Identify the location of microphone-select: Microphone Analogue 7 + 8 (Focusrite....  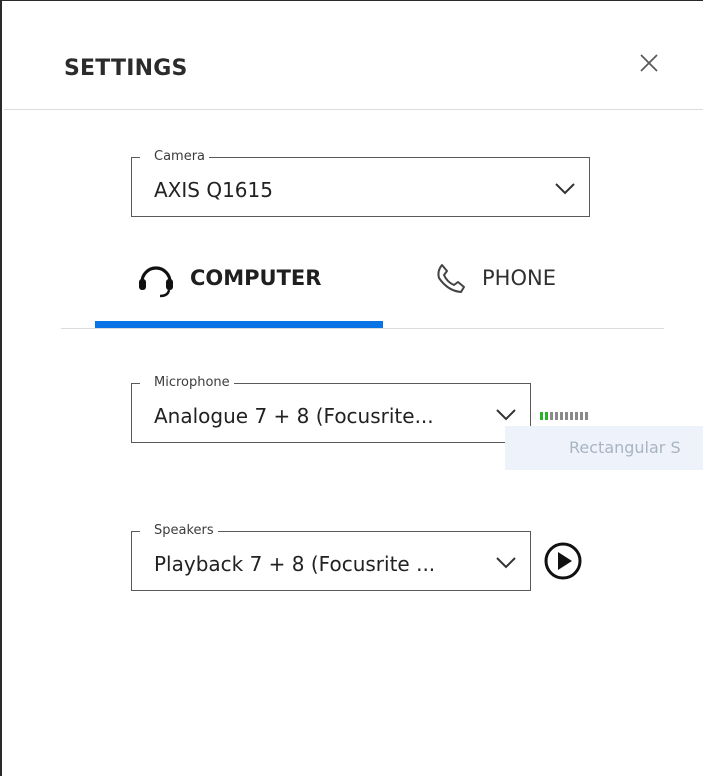
(331, 409).